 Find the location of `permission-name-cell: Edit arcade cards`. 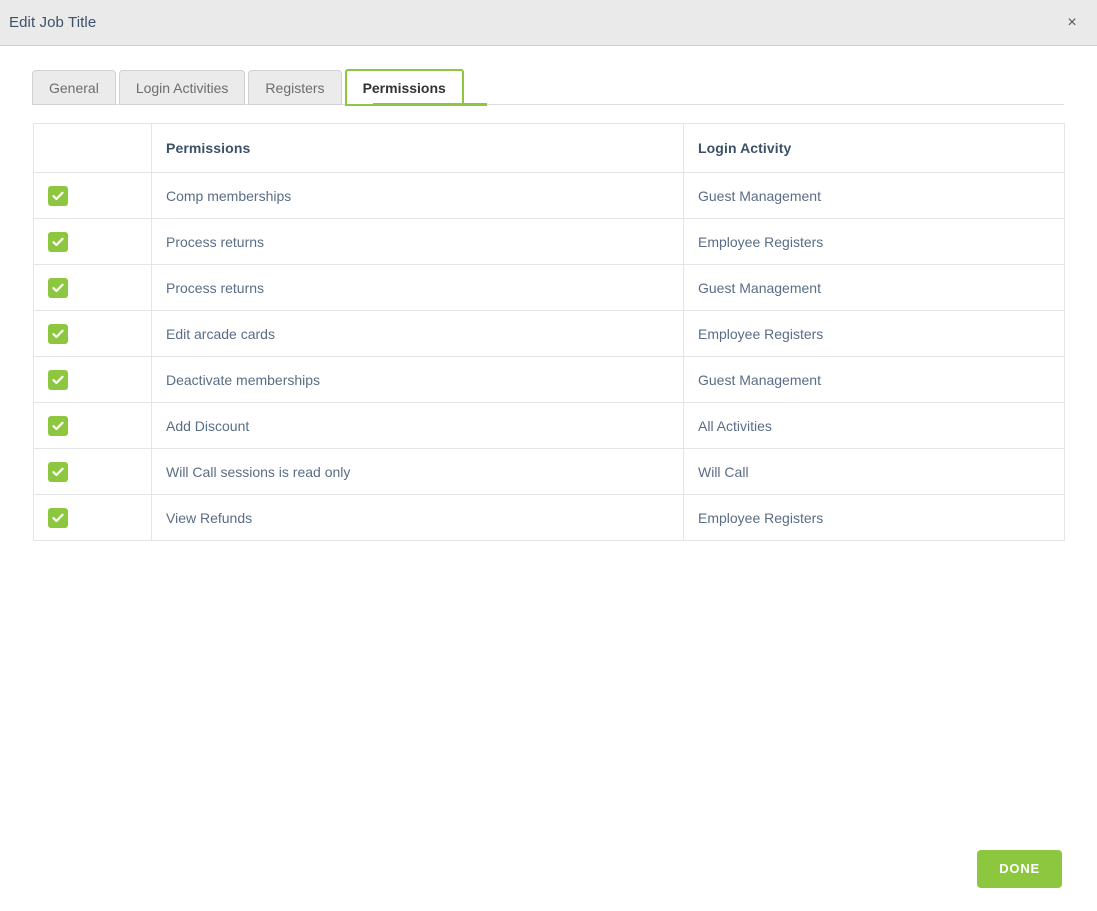

permission-name-cell: Edit arcade cards is located at coordinates (417, 333).